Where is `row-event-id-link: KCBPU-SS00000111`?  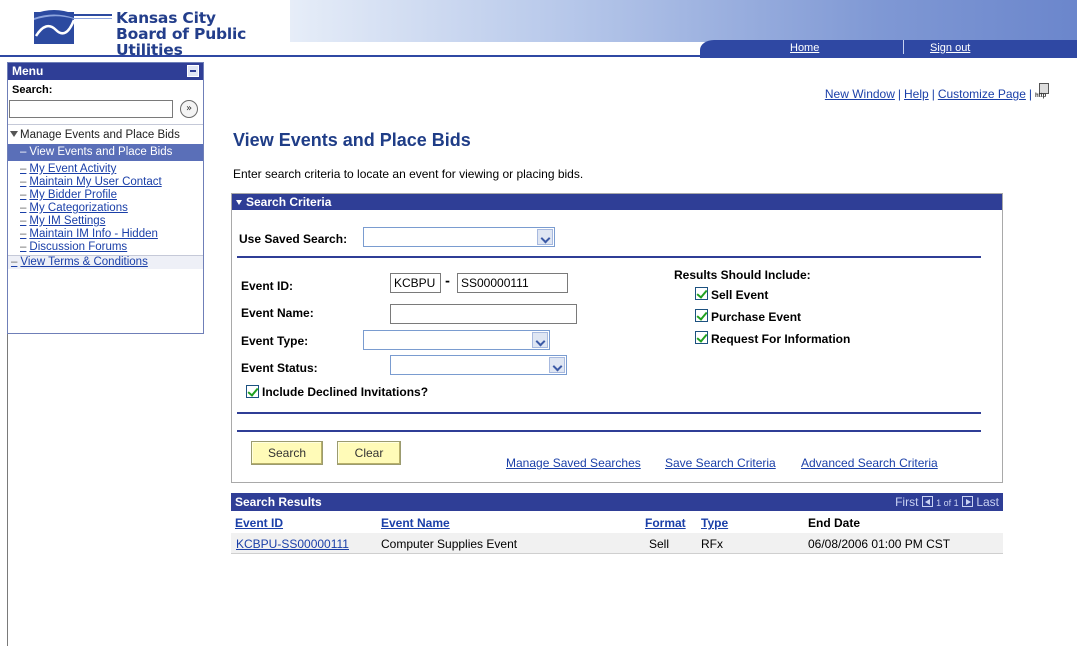 row-event-id-link: KCBPU-SS00000111 is located at coordinates (292, 544).